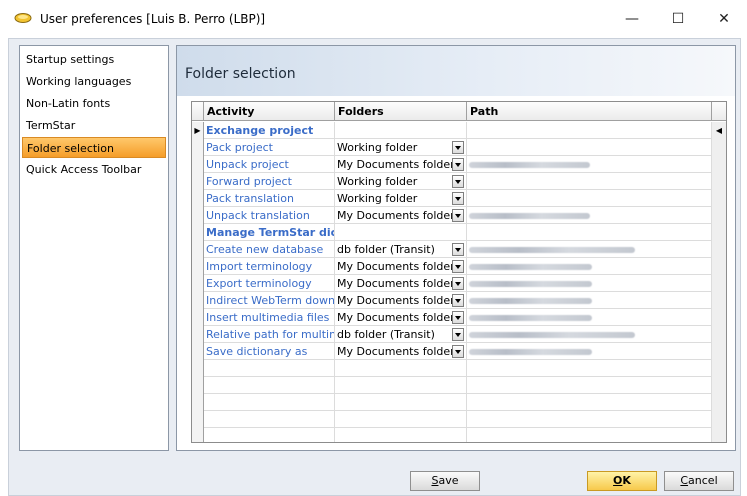 This screenshot has width=747, height=496. Describe the element at coordinates (269, 351) in the screenshot. I see `activity-cell: Save dictionary as` at that location.